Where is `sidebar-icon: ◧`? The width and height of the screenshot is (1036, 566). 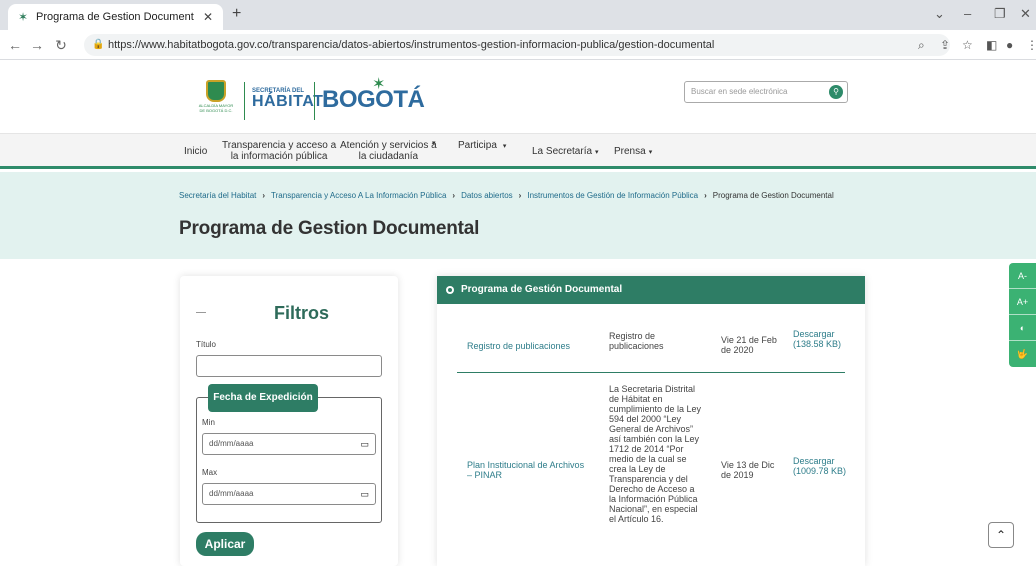 sidebar-icon: ◧ is located at coordinates (991, 45).